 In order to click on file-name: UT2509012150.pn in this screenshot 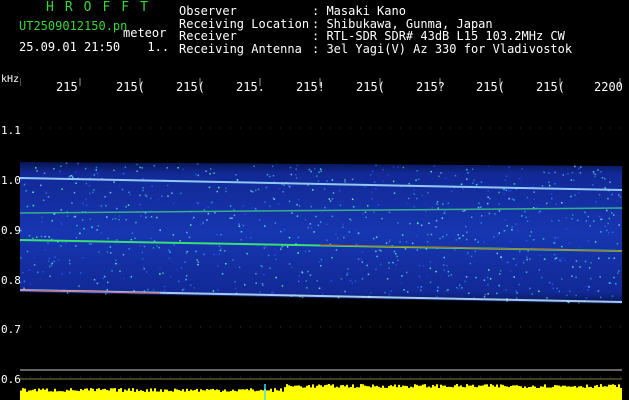, I will do `click(73, 26)`.